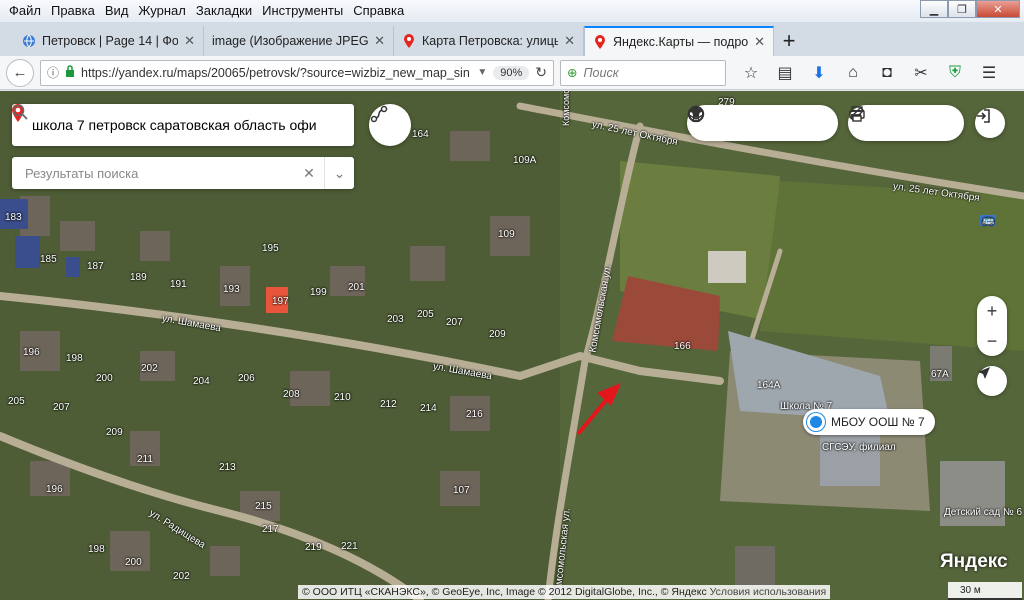 This screenshot has height=600, width=1024. I want to click on menu-history: Журнал, so click(161, 11).